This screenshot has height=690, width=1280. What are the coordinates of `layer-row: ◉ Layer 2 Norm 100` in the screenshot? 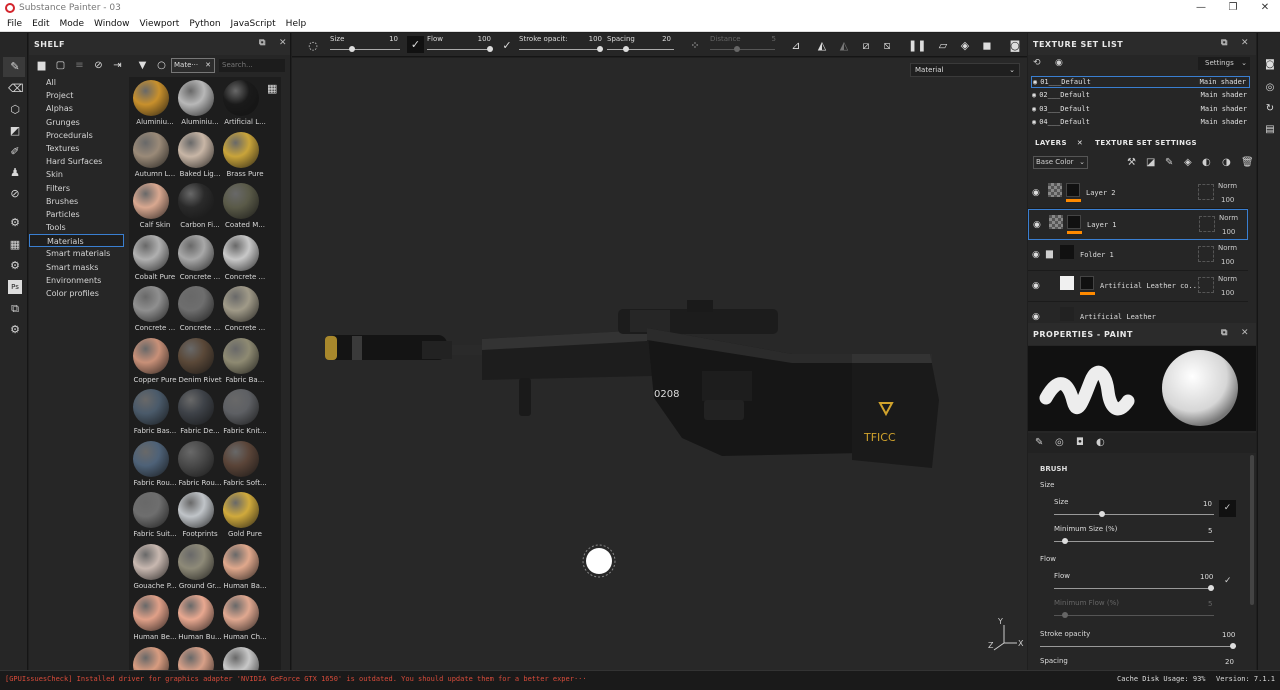 It's located at (1138, 193).